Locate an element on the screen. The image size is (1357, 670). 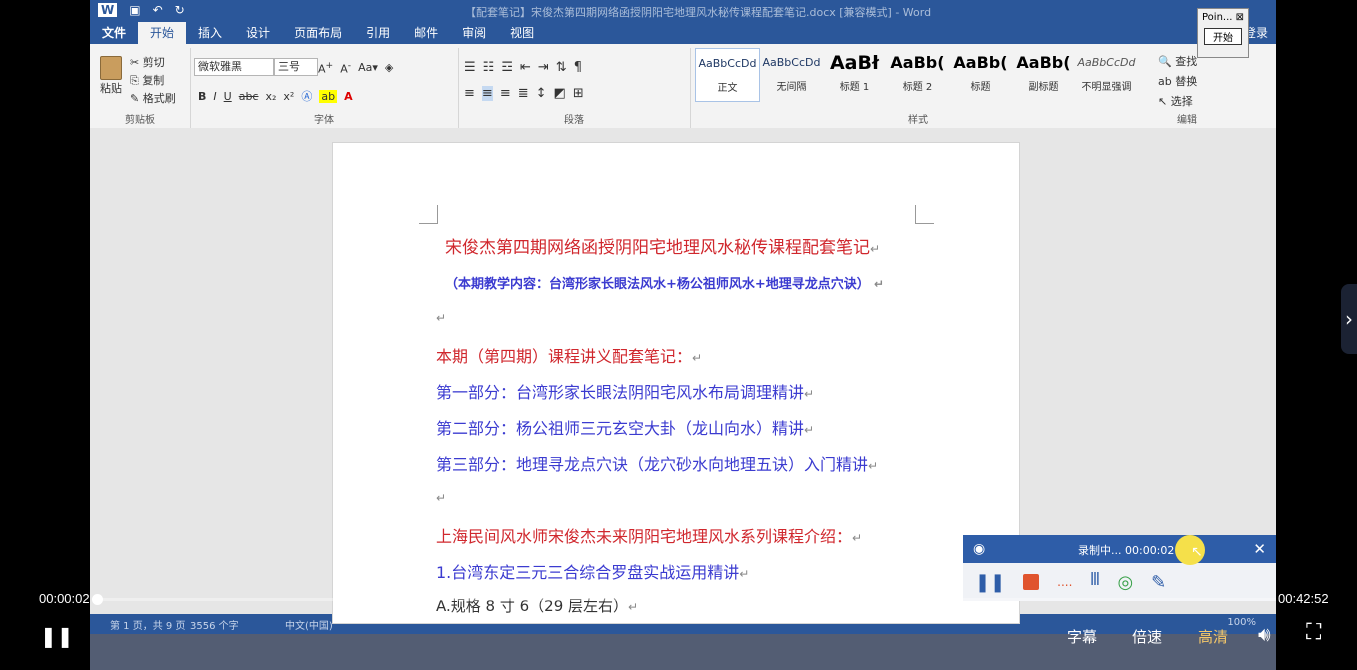
webcam-icon: ◎ is located at coordinates (1125, 582).